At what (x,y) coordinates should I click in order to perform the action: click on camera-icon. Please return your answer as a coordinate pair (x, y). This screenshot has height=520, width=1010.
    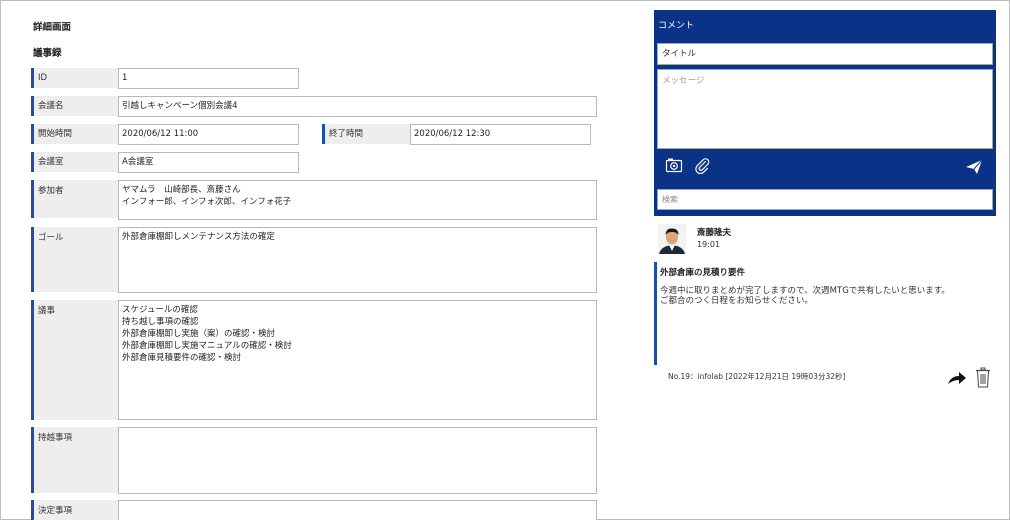
    Looking at the image, I should click on (674, 165).